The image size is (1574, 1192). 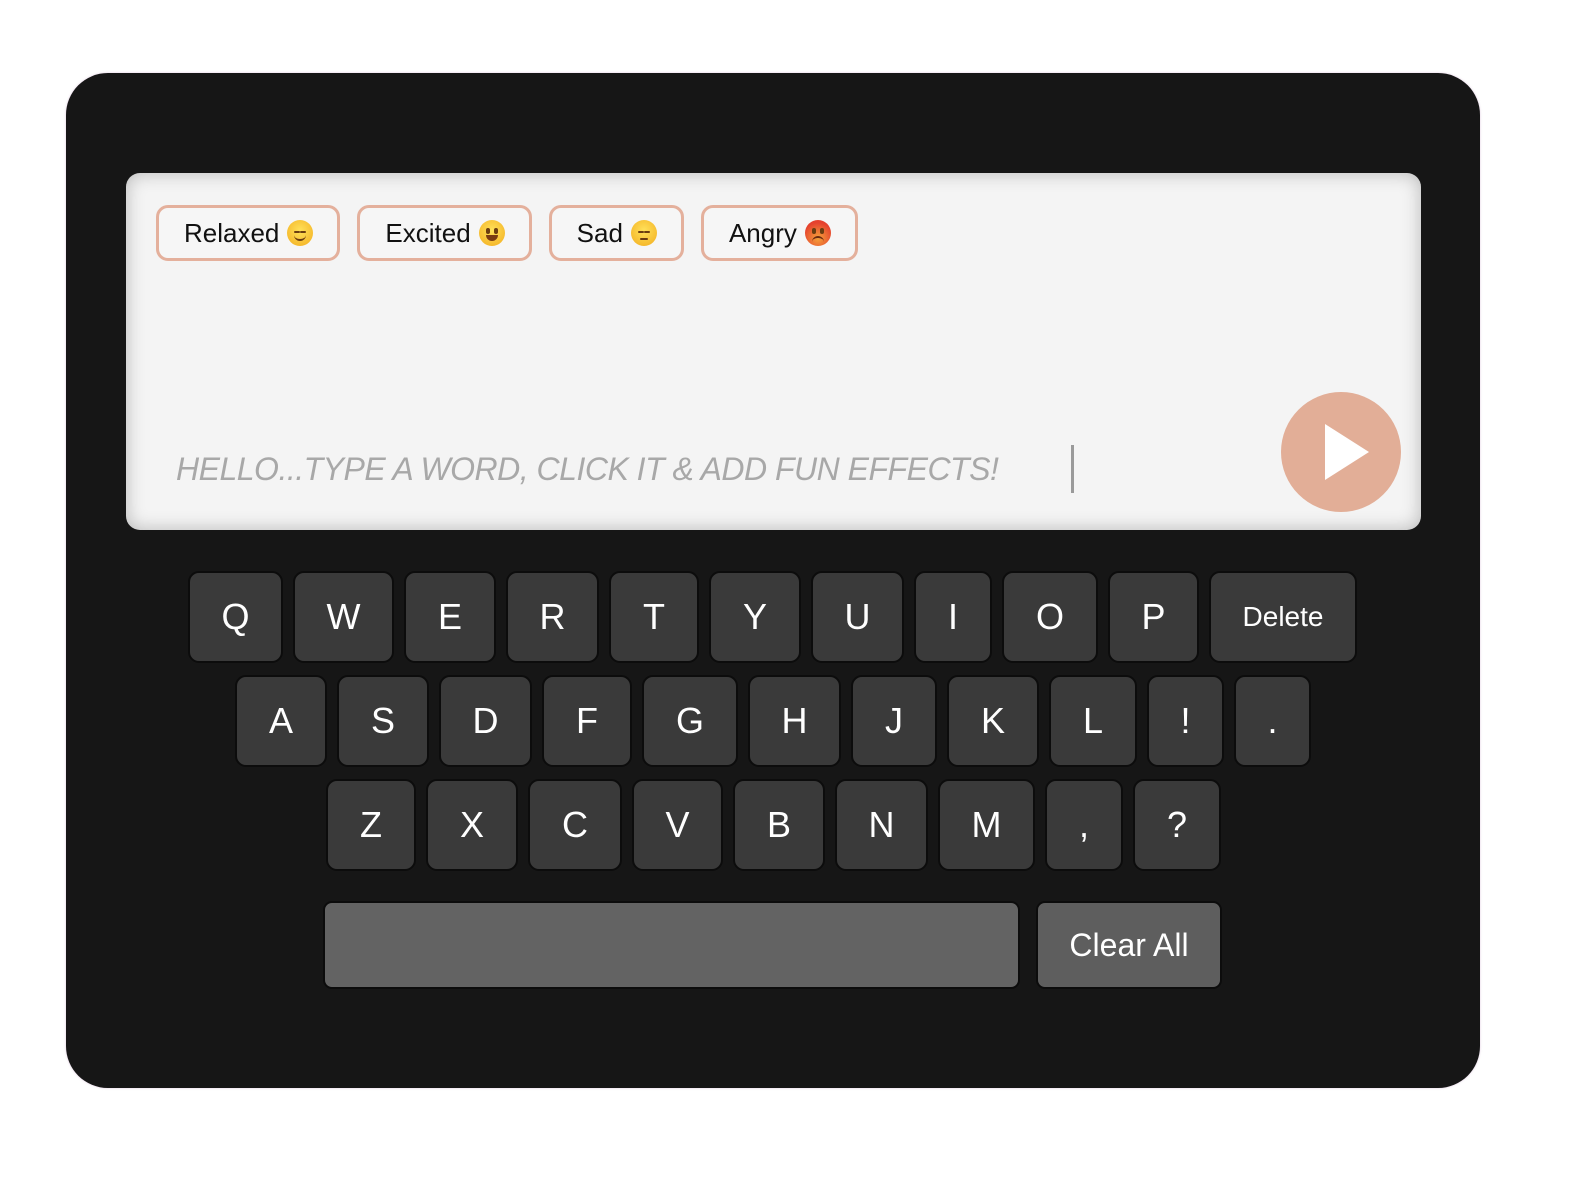 What do you see at coordinates (1153, 617) in the screenshot?
I see `key-p: P` at bounding box center [1153, 617].